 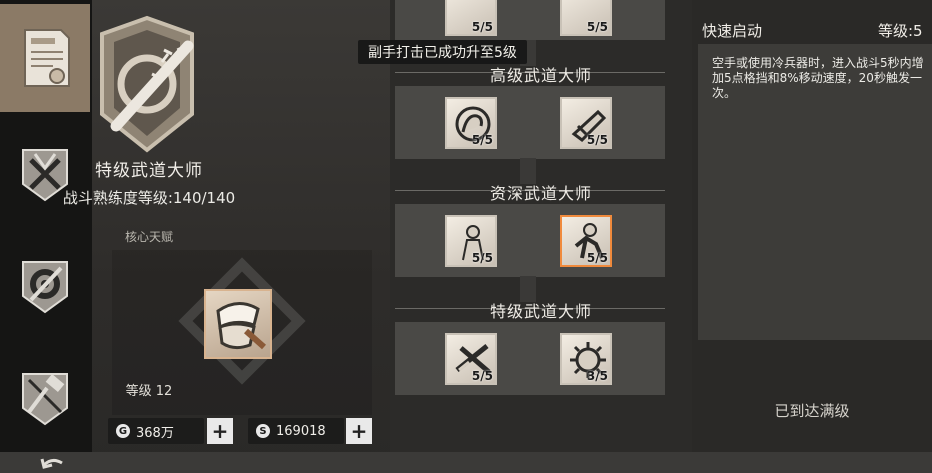 What do you see at coordinates (149, 171) in the screenshot?
I see `mastery-title: 特级武道大师` at bounding box center [149, 171].